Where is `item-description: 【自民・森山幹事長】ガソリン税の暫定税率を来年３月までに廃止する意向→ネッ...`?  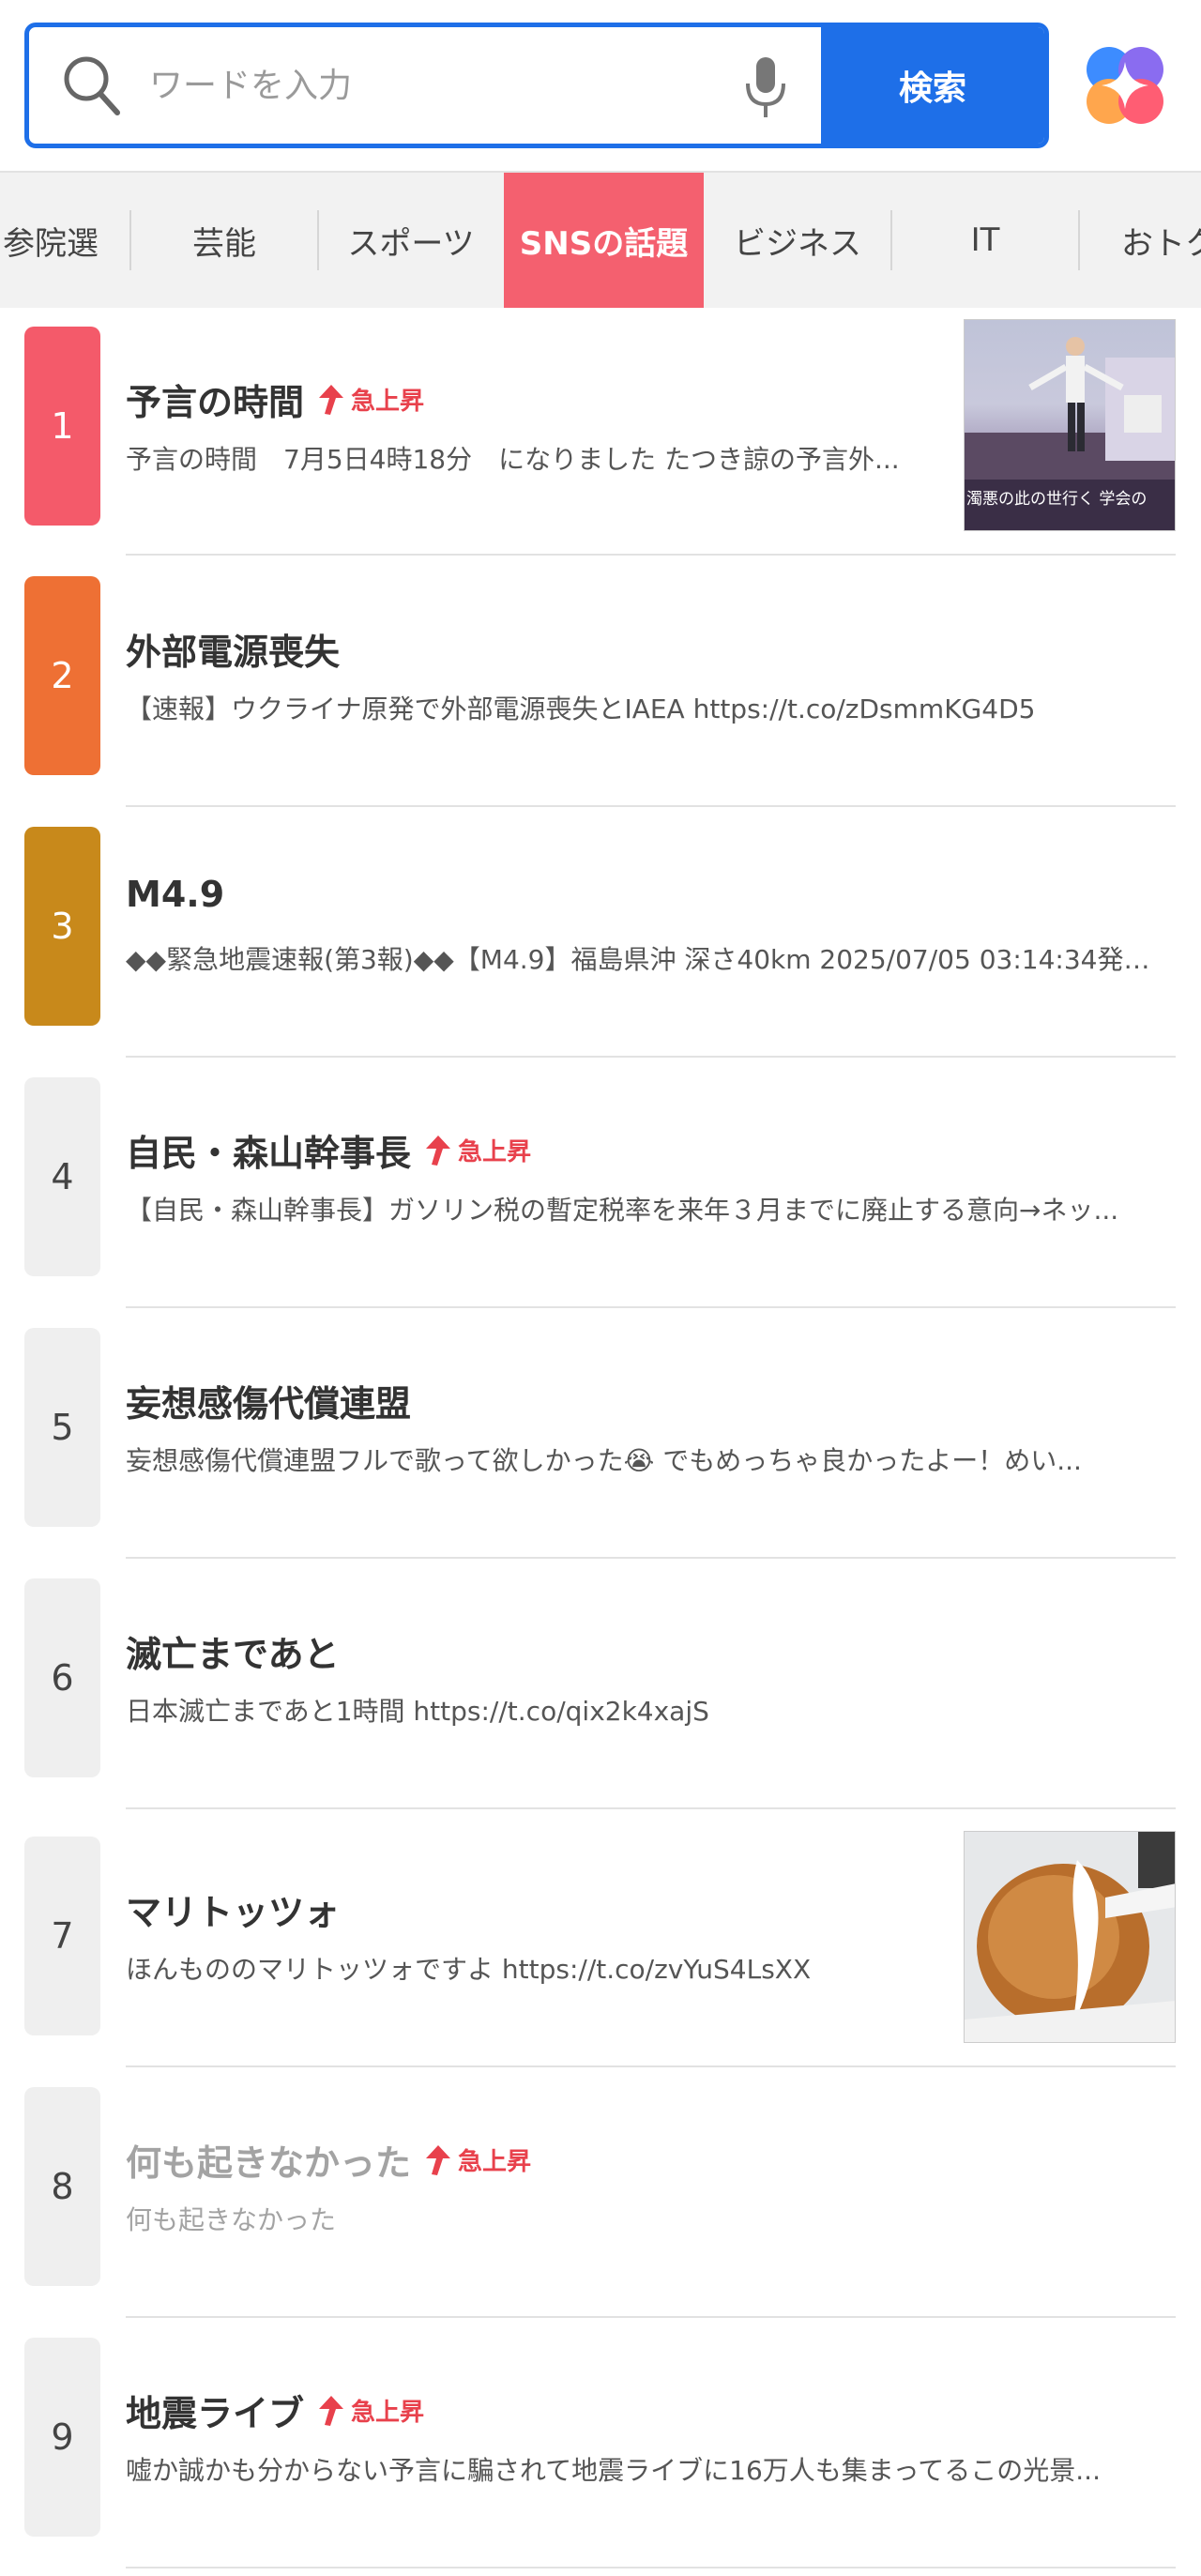 item-description: 【自民・森山幹事長】ガソリン税の暫定税率を来年３月までに廃止する意向→ネッ... is located at coordinates (622, 1210).